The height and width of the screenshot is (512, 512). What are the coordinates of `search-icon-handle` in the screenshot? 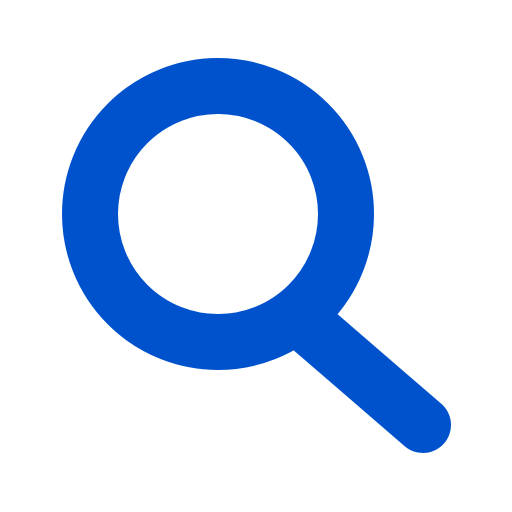 It's located at (368, 377).